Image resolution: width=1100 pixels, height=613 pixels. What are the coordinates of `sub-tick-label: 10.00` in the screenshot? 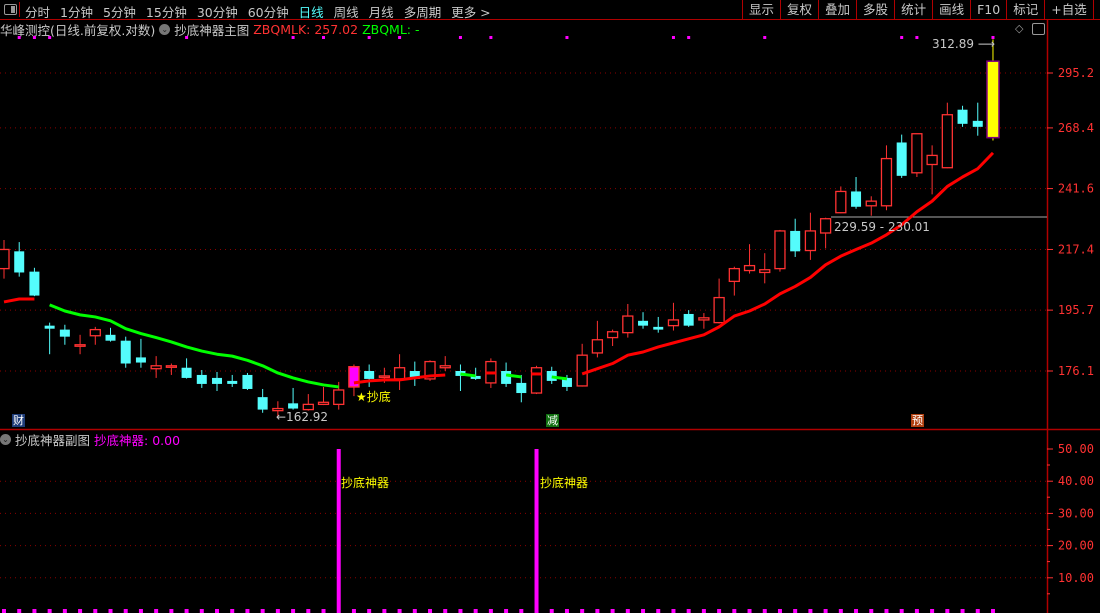 It's located at (1076, 578).